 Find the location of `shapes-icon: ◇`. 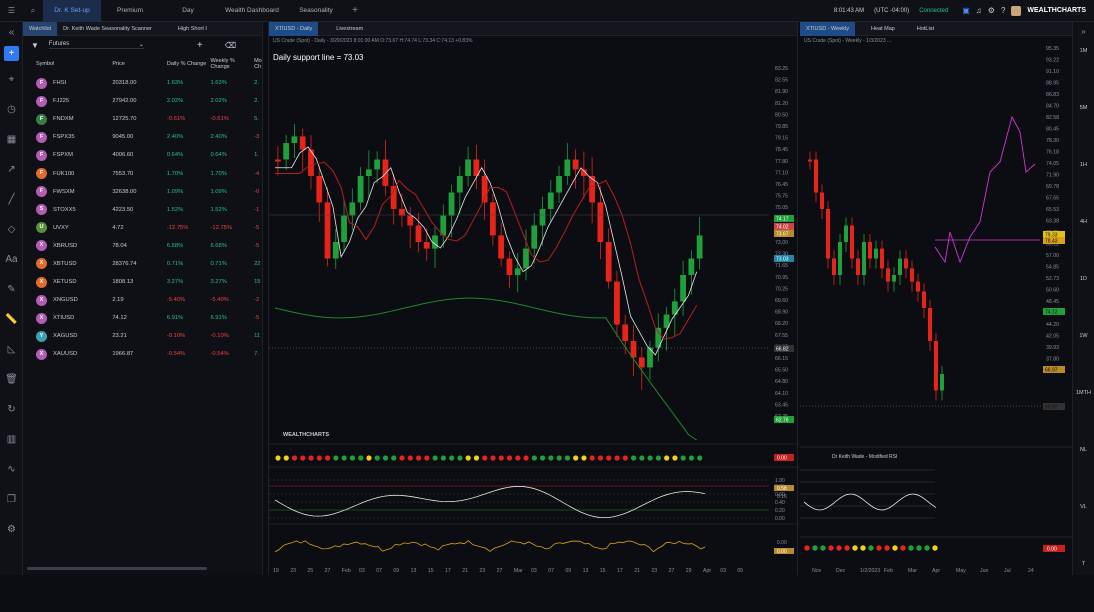

shapes-icon: ◇ is located at coordinates (11, 229).